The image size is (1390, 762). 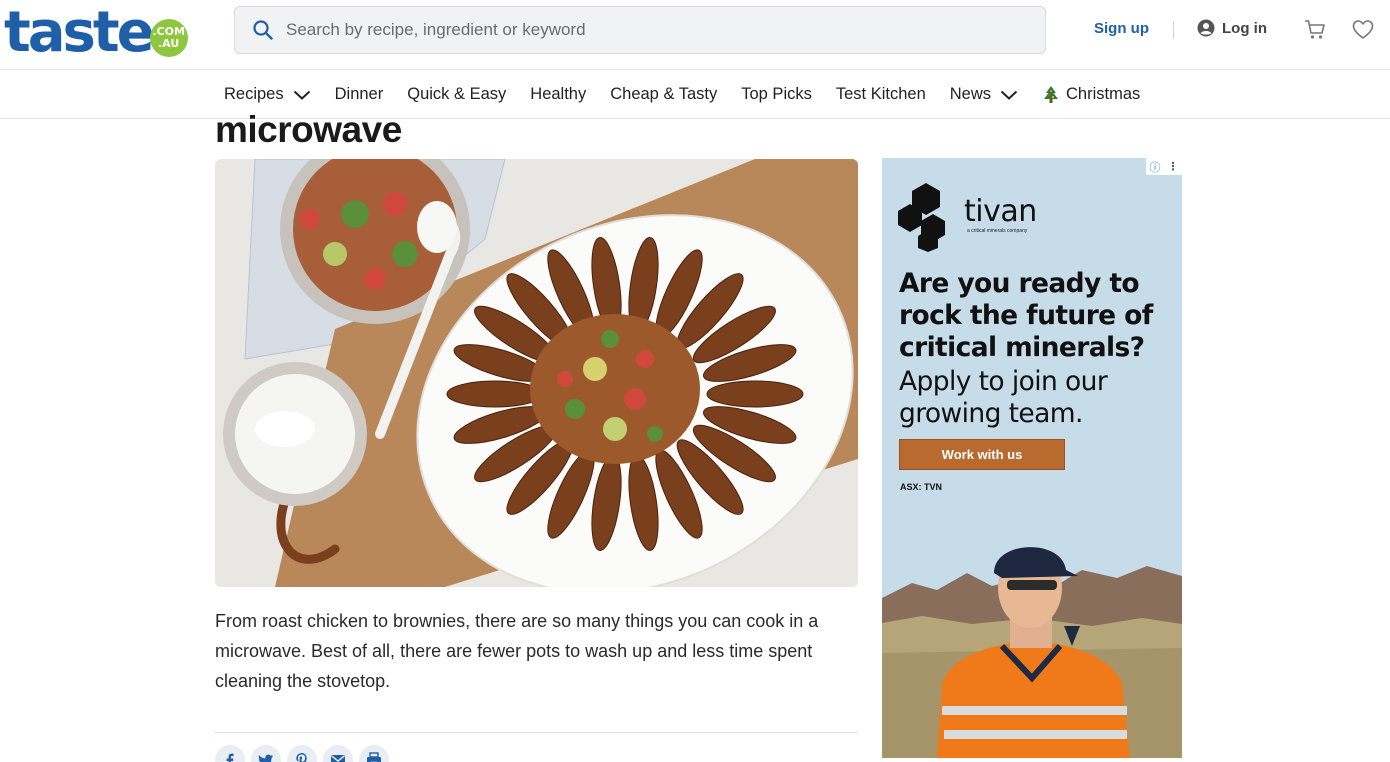 I want to click on search-bar, so click(x=640, y=30).